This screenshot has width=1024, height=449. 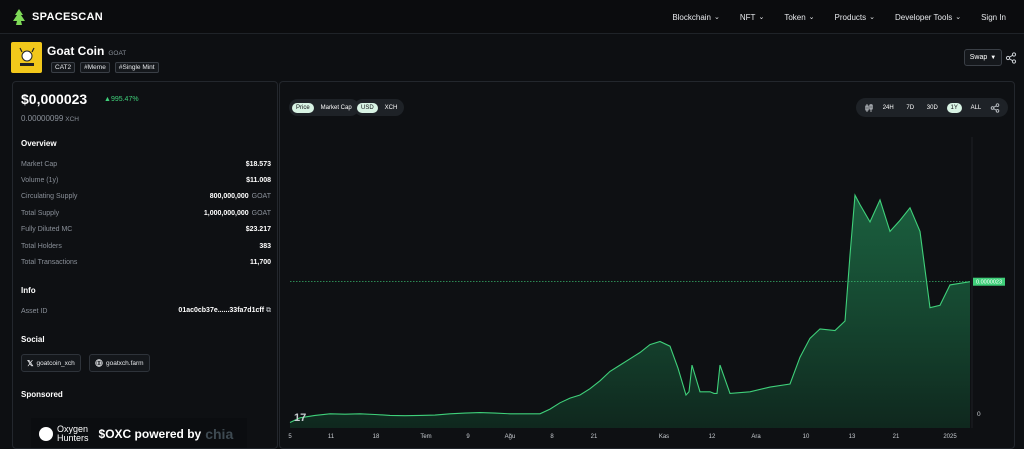 What do you see at coordinates (979, 414) in the screenshot?
I see `y-tick-label: 0` at bounding box center [979, 414].